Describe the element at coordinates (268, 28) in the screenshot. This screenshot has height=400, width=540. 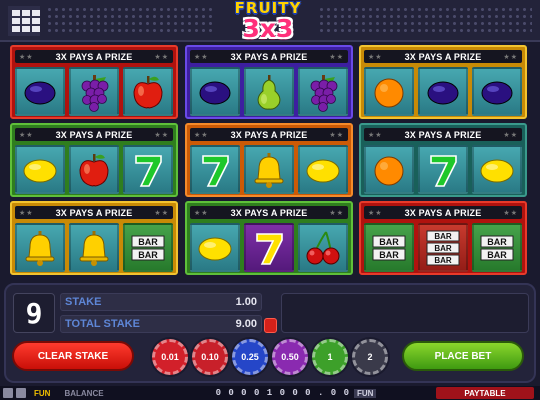
I see `logo-subtitle: 3x3` at that location.